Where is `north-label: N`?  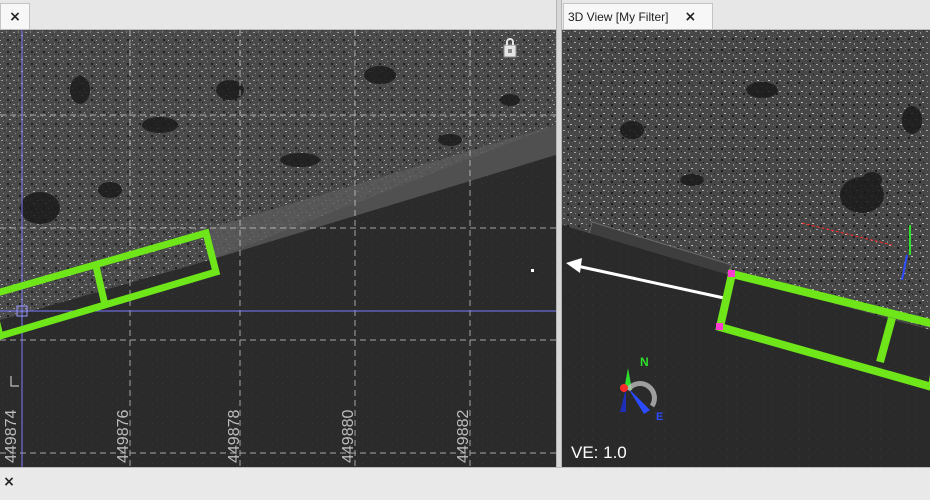
north-label: N is located at coordinates (644, 362).